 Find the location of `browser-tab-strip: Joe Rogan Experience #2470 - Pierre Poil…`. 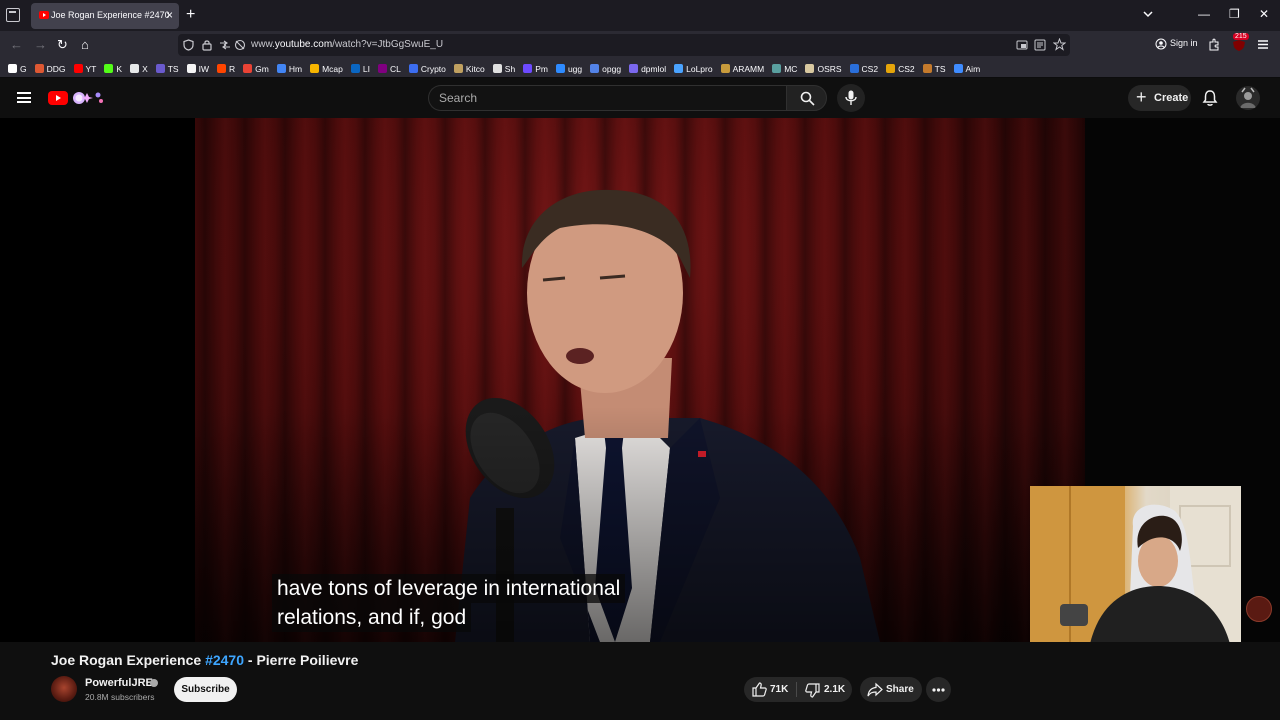

browser-tab-strip: Joe Rogan Experience #2470 - Pierre Poil… is located at coordinates (640, 15).